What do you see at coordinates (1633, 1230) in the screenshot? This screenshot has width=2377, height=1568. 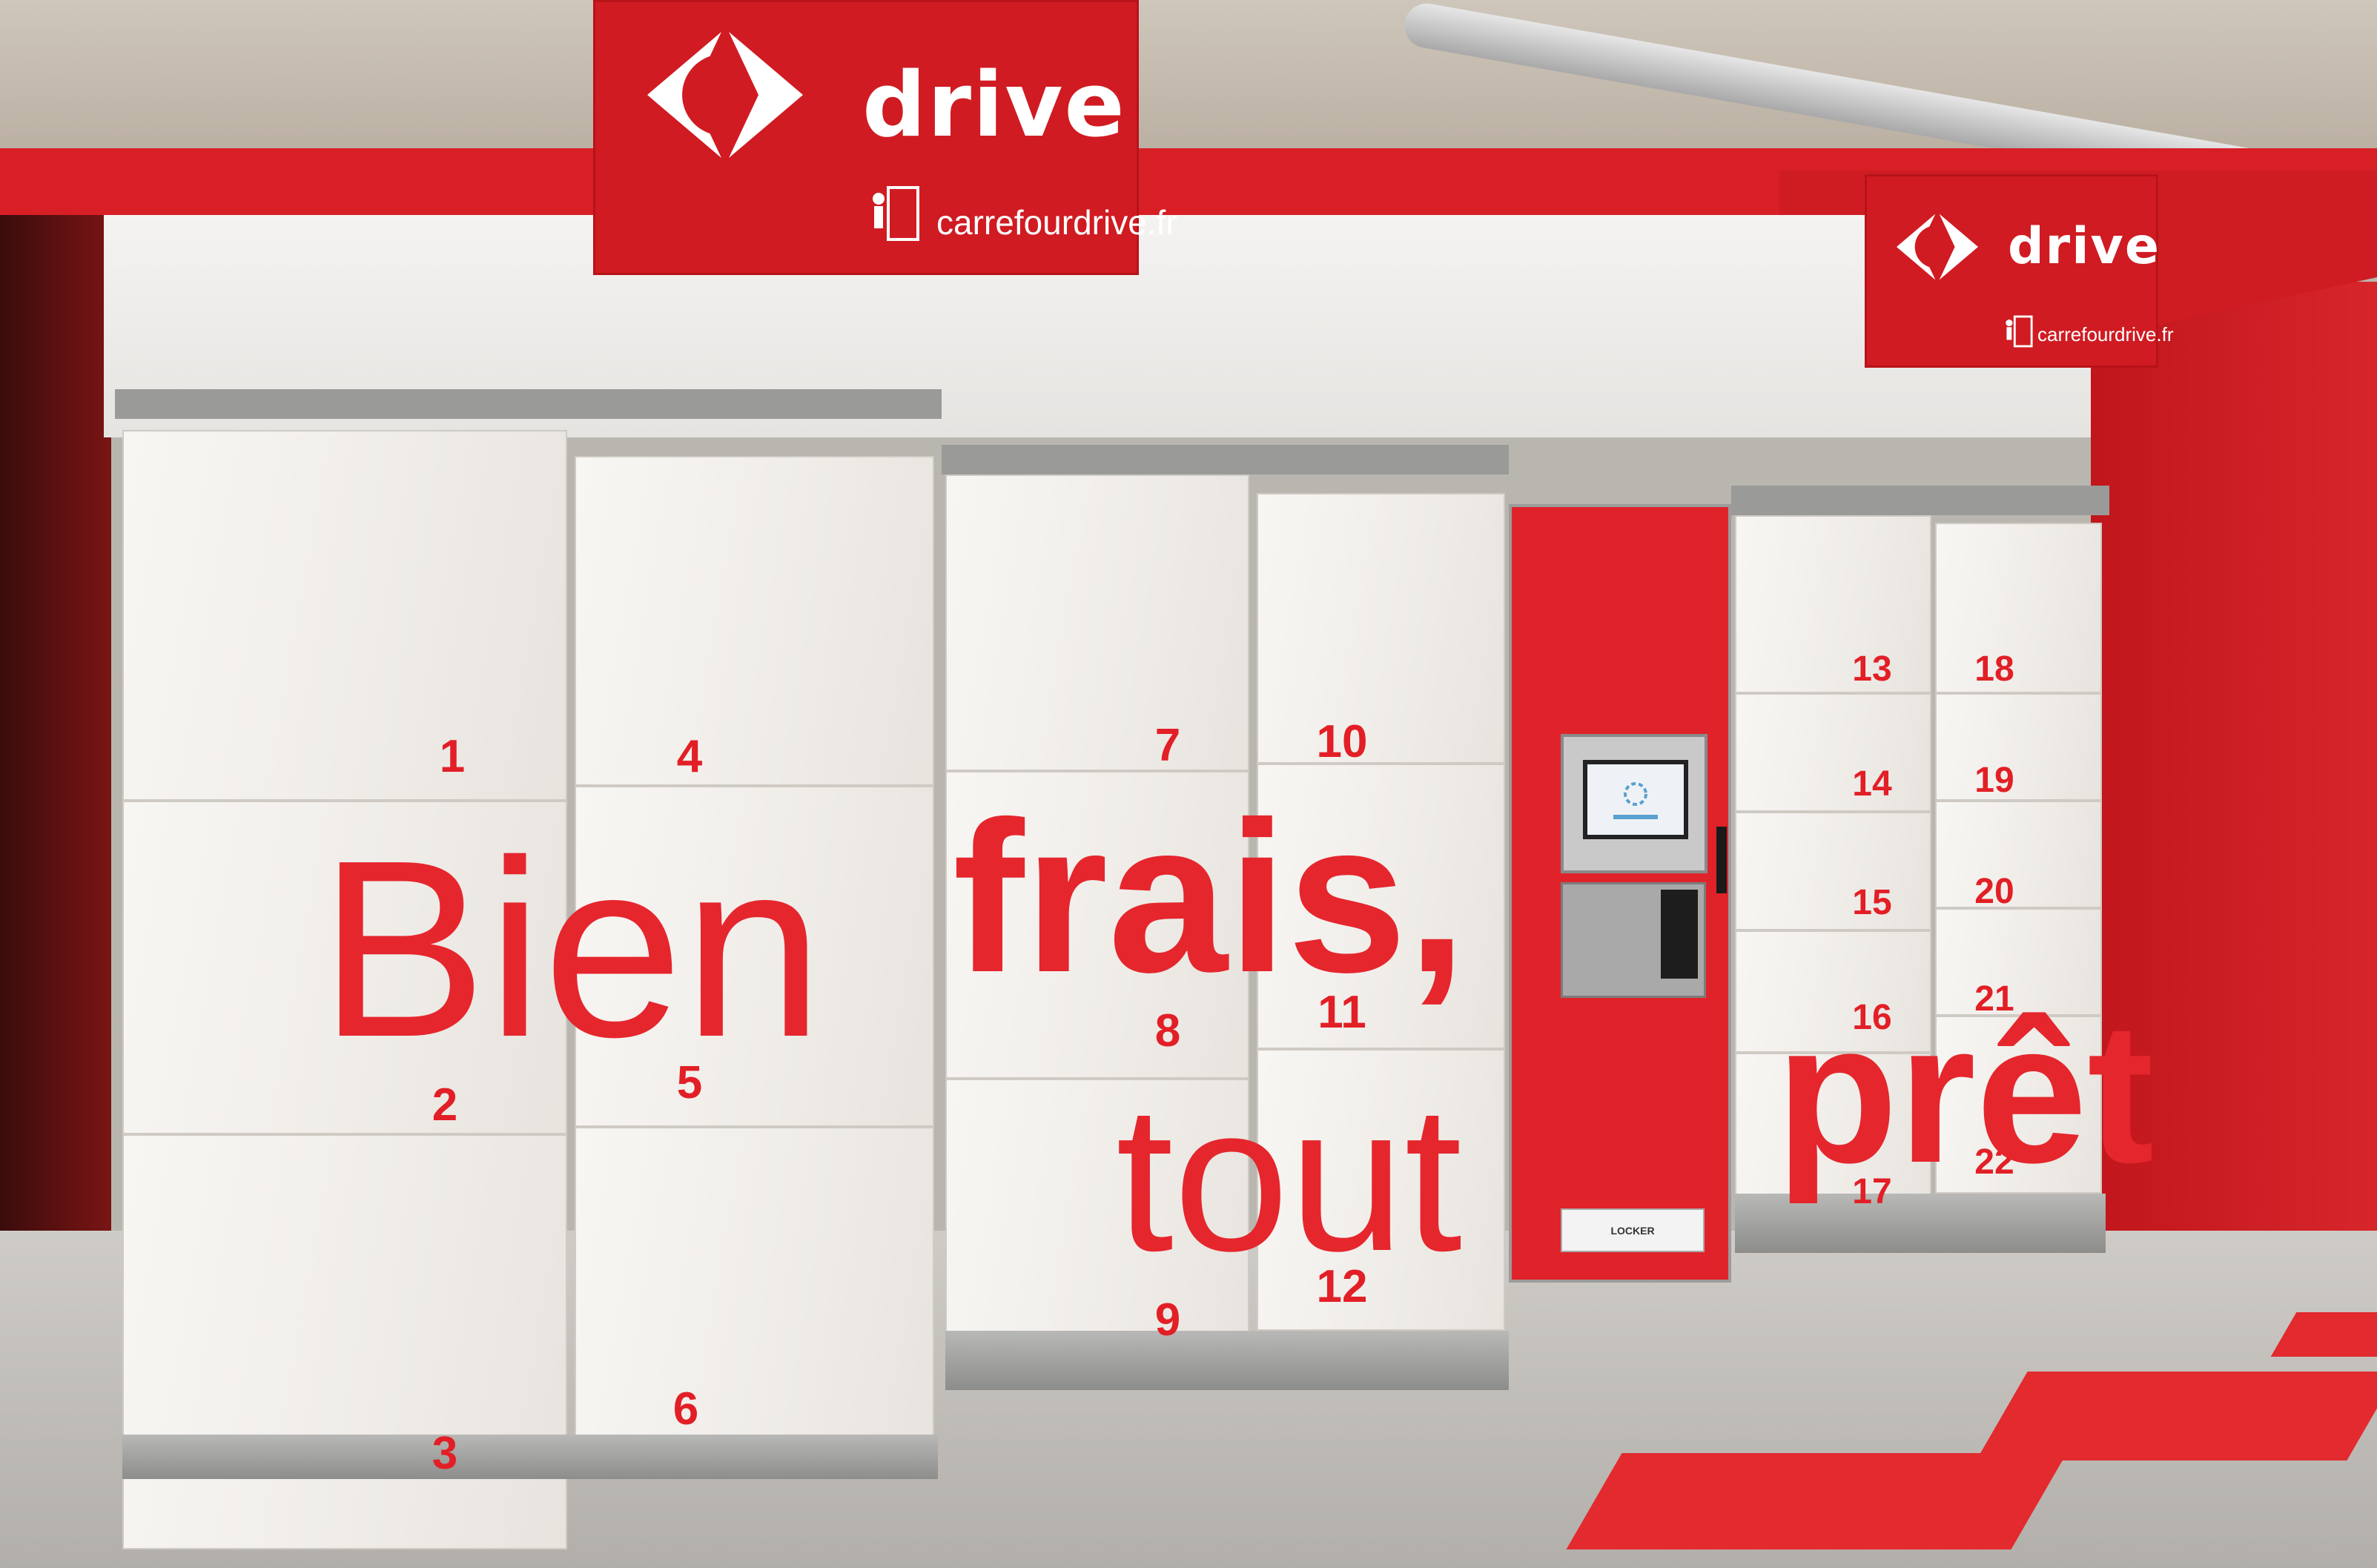 I see `kiosk-plaque: LOCKER` at bounding box center [1633, 1230].